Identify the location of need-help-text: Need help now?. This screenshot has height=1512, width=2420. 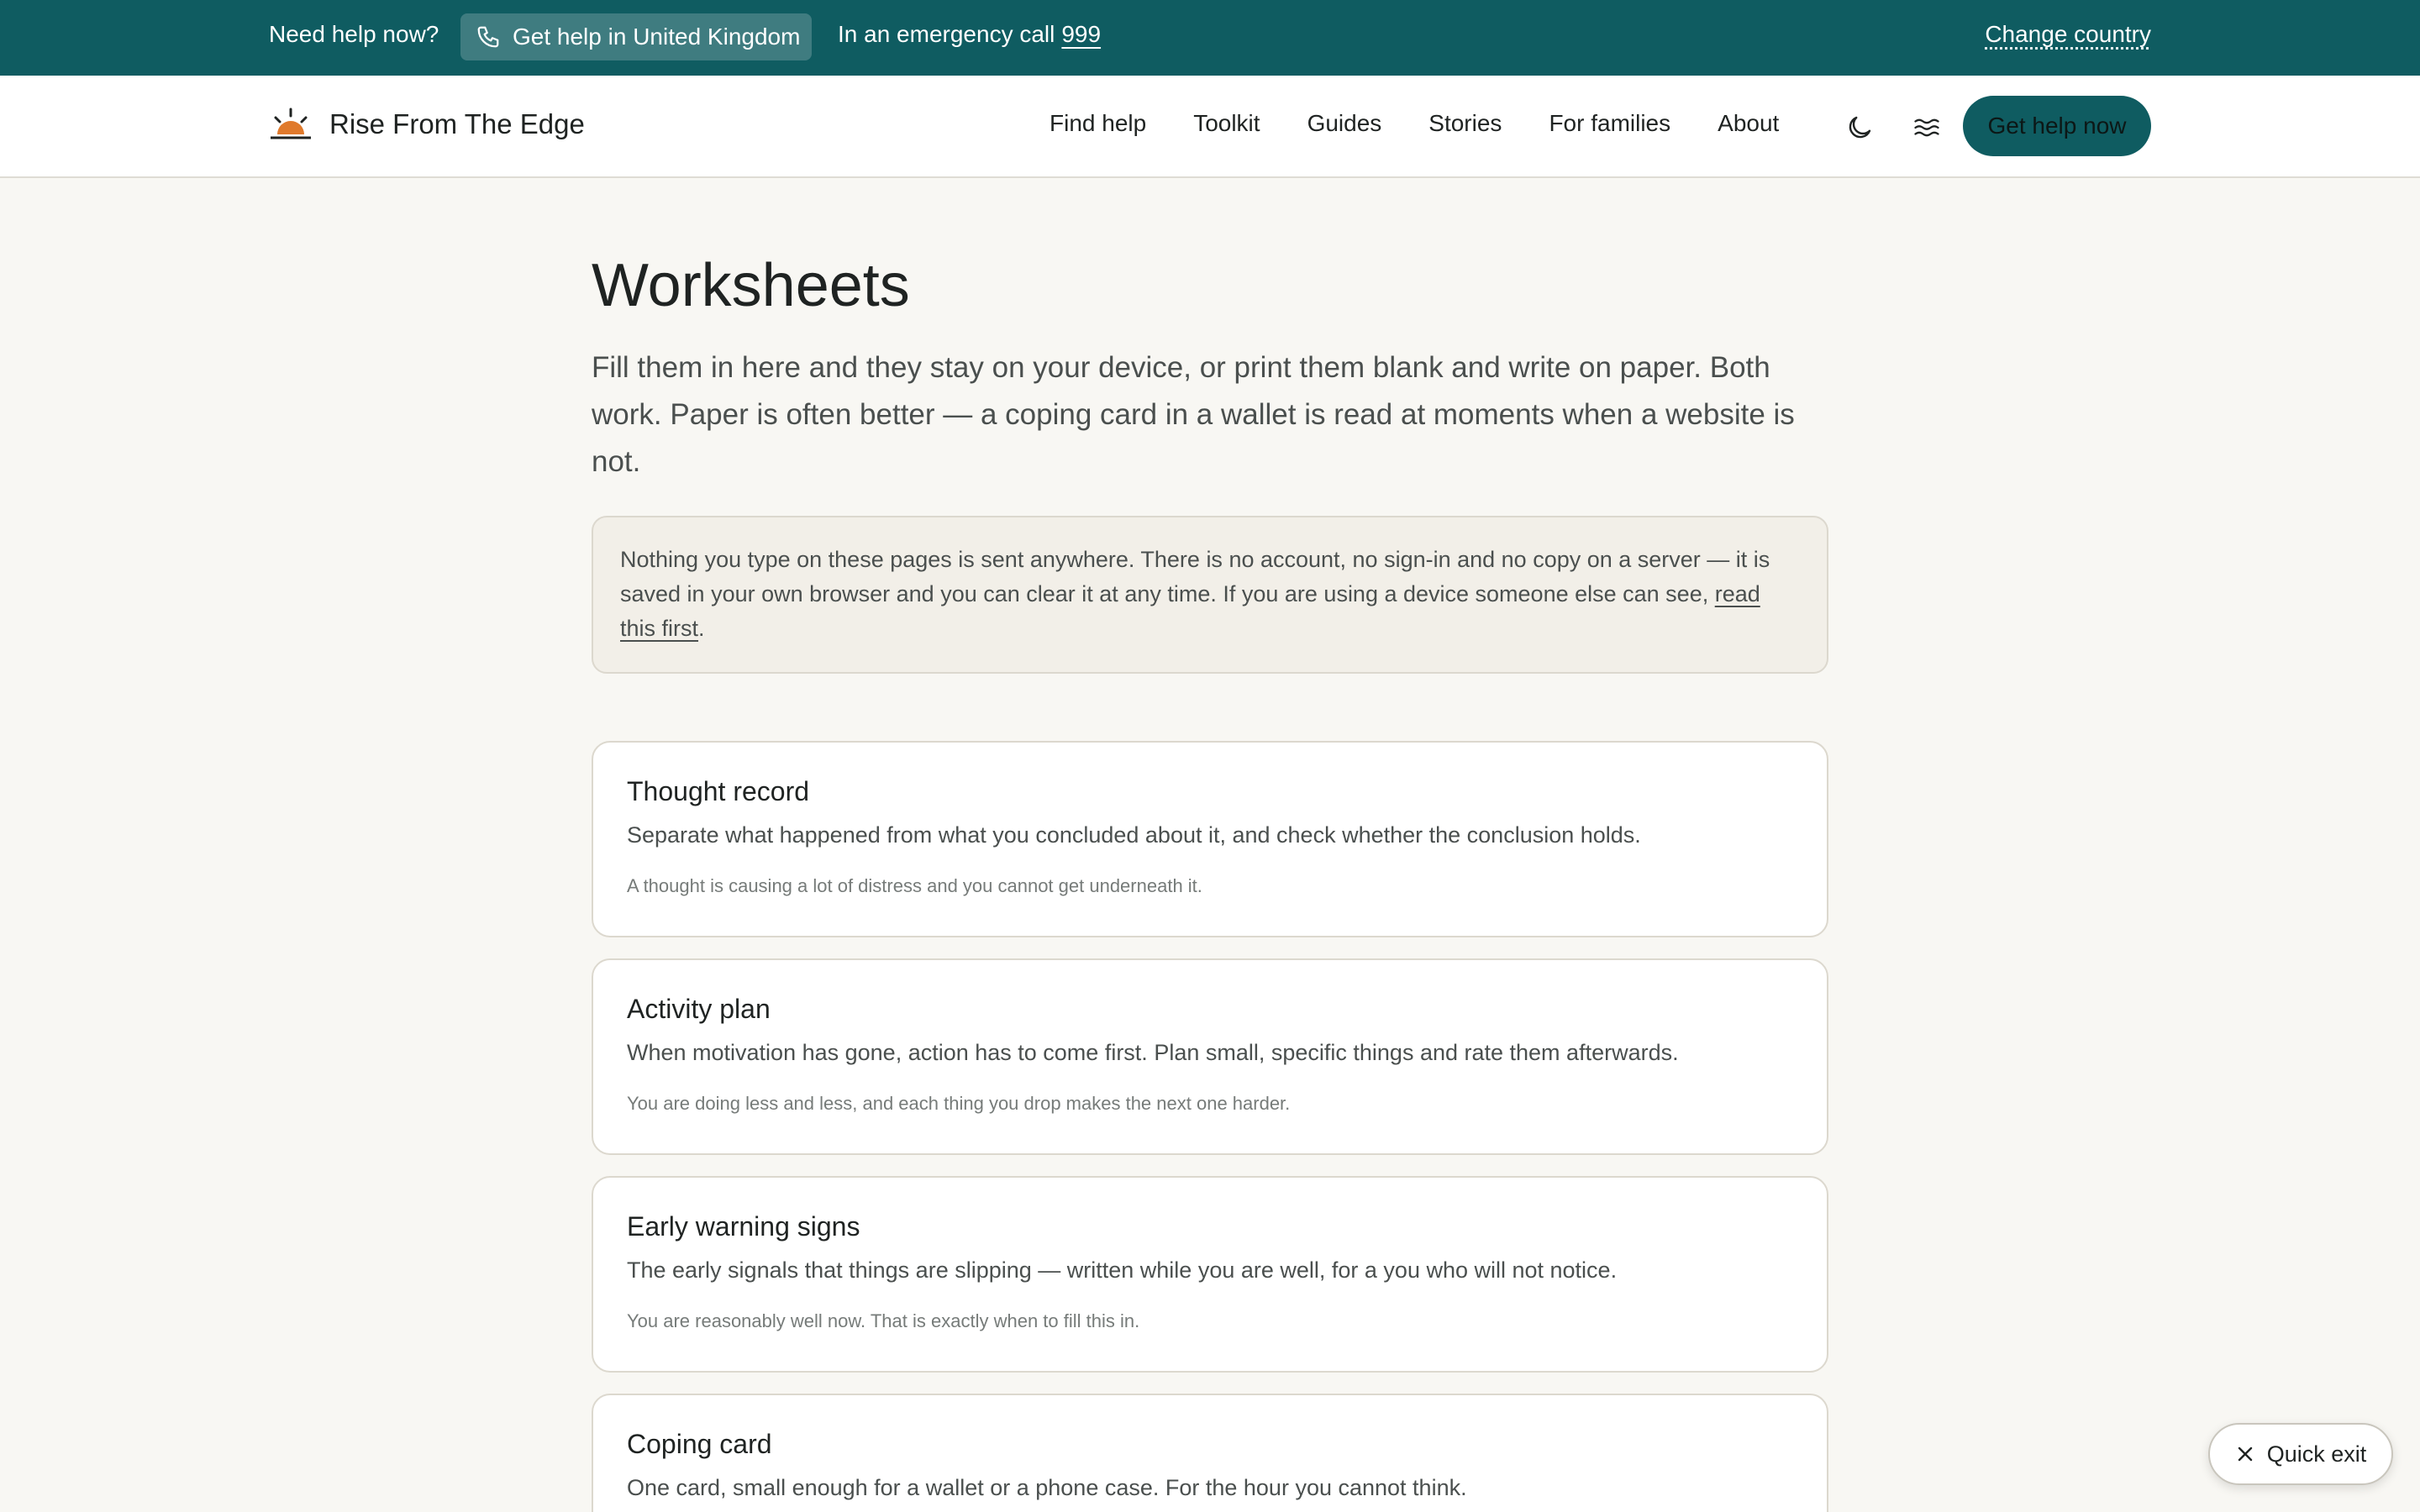
(354, 34).